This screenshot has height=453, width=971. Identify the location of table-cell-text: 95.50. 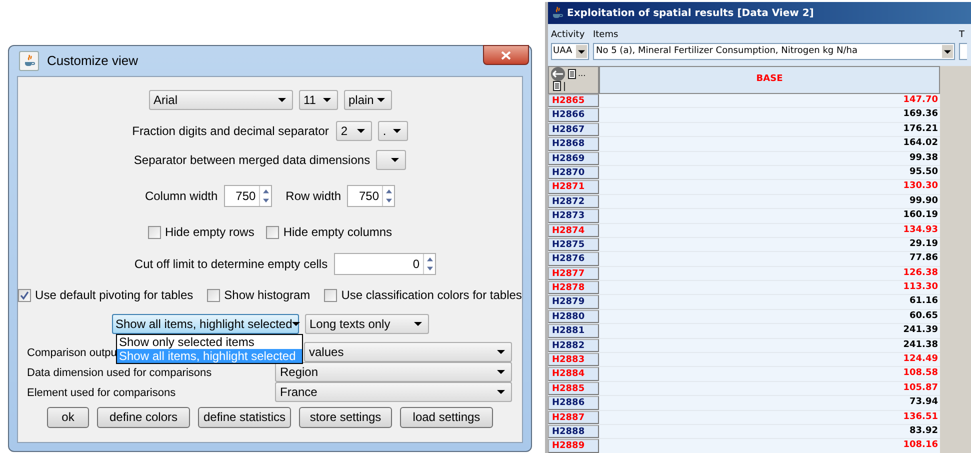
(923, 172).